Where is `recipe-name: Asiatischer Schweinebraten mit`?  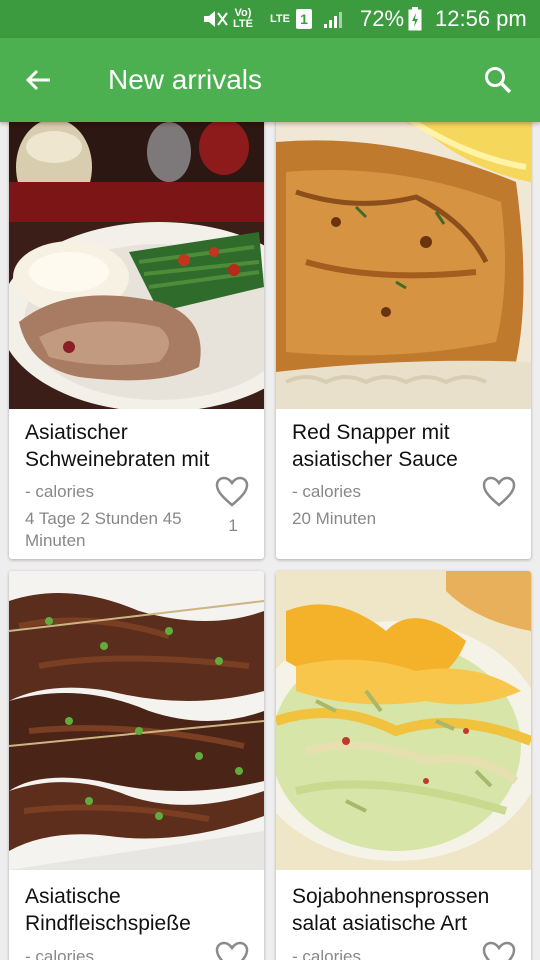
recipe-name: Asiatischer Schweinebraten mit is located at coordinates (117, 446).